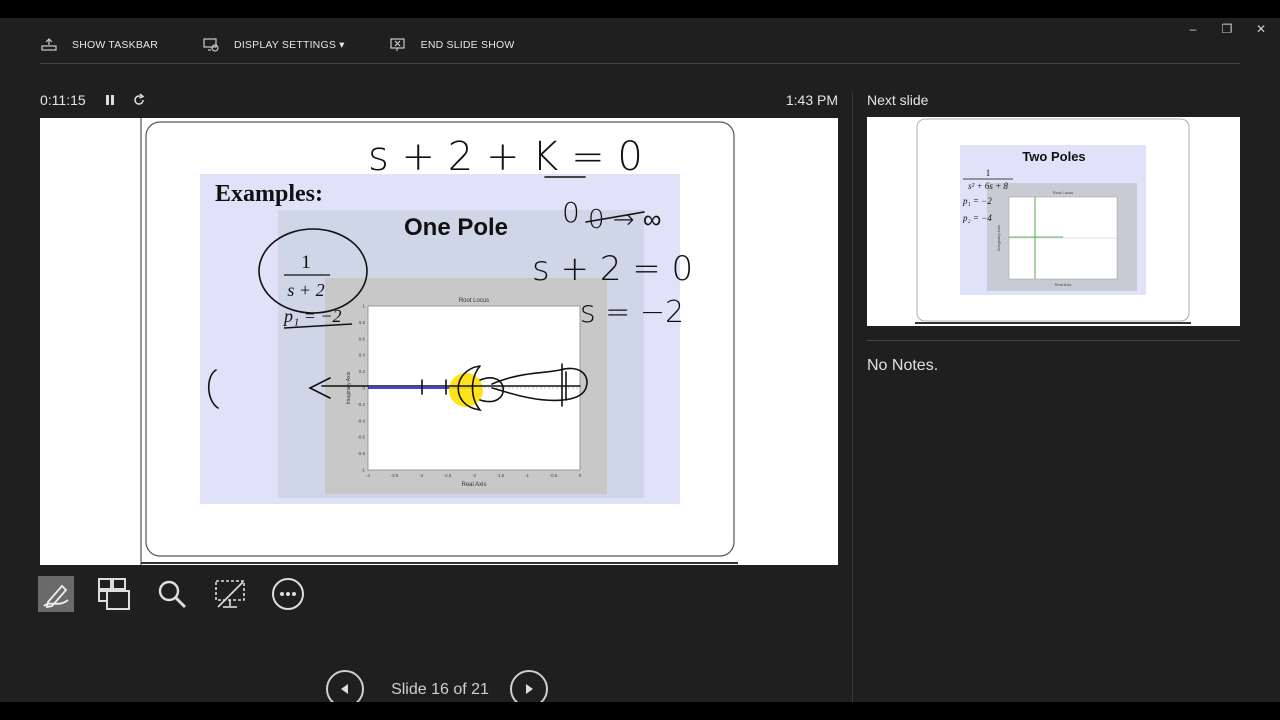 This screenshot has width=1280, height=720. I want to click on previous-arrow-icon, so click(344, 689).